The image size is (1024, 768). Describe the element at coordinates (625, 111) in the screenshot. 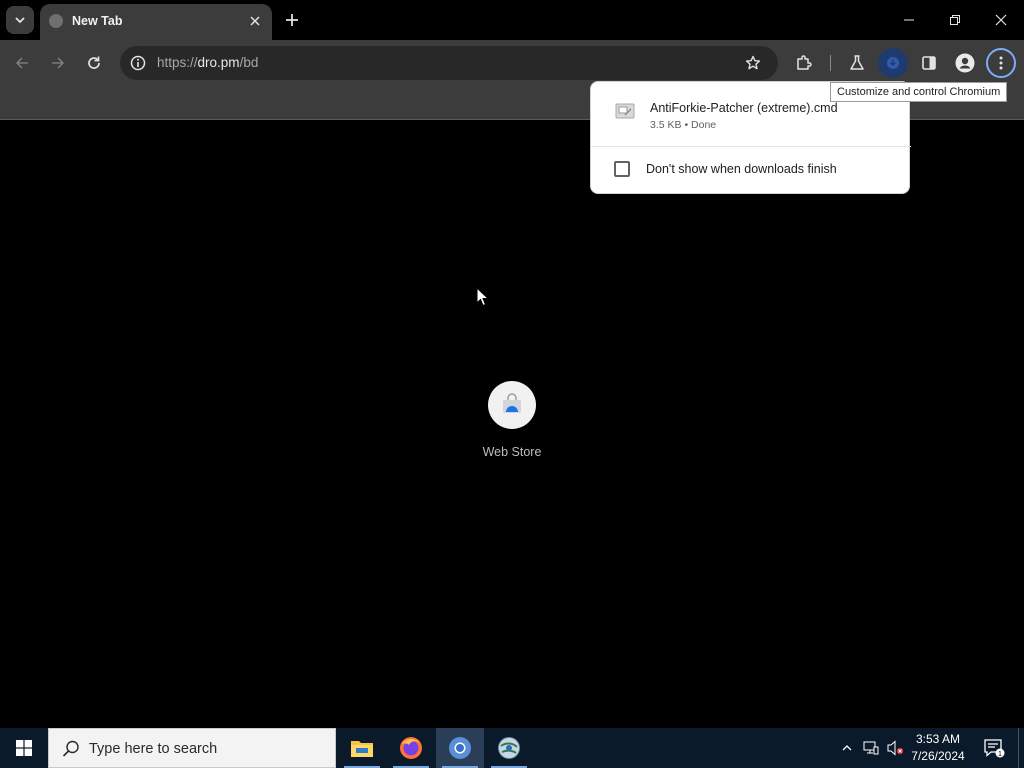

I see `file-icon` at that location.